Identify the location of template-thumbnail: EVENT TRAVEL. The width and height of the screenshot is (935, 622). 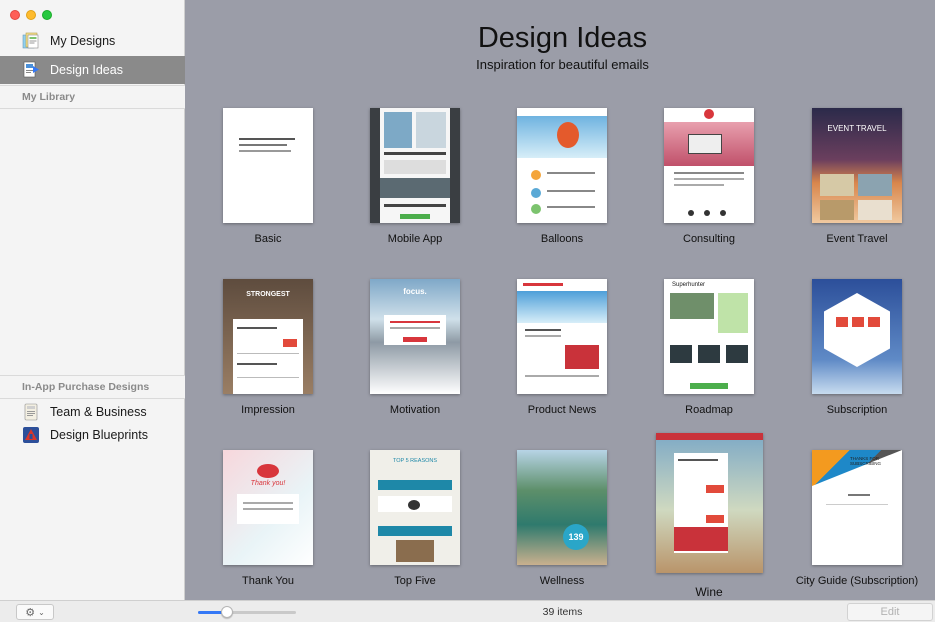
(857, 165).